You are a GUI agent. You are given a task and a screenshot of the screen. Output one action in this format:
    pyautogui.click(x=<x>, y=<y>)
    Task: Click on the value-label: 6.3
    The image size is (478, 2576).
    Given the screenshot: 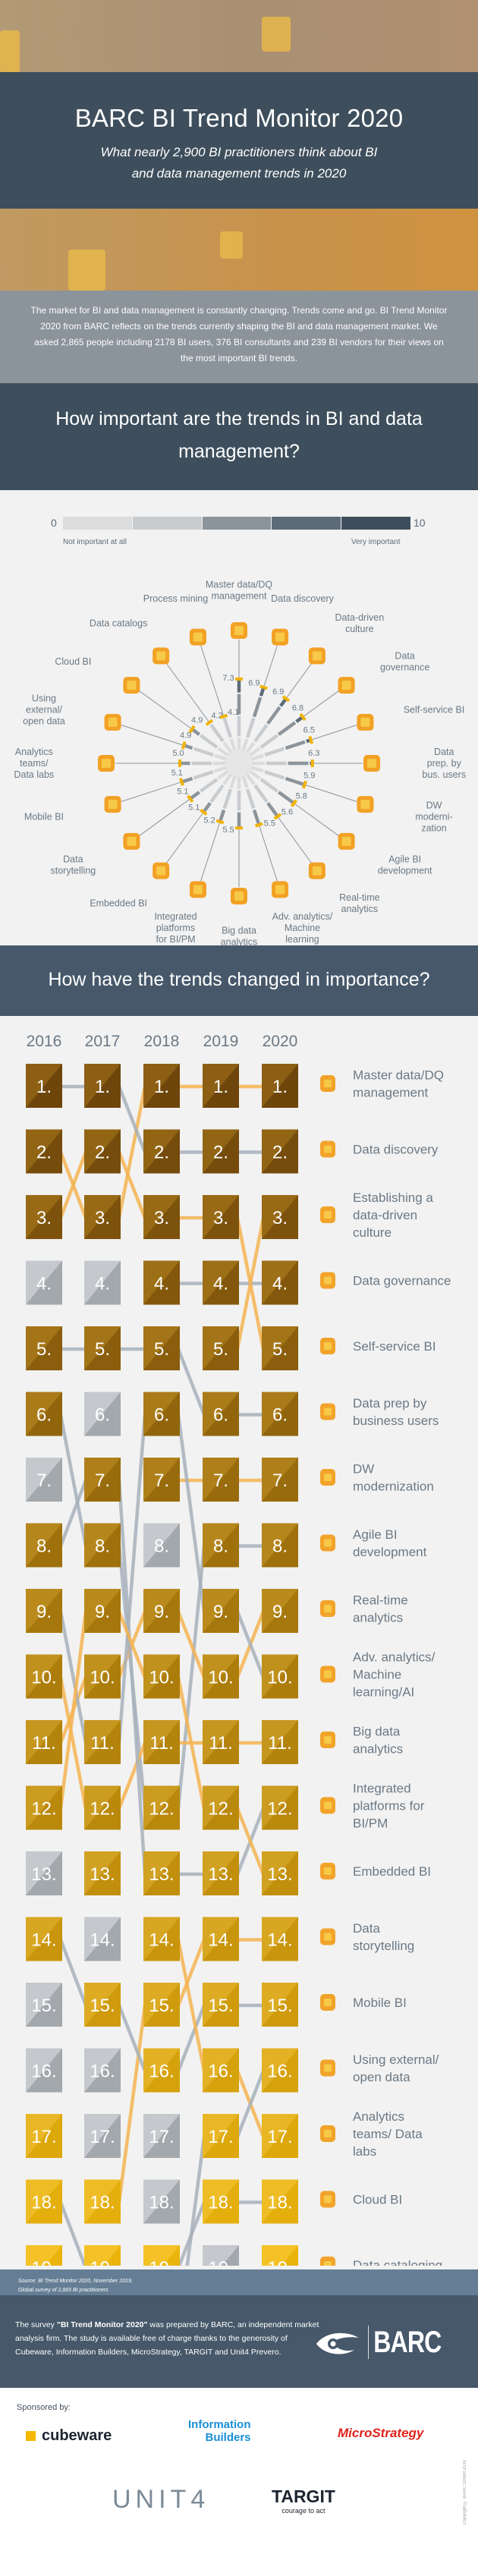 What is the action you would take?
    pyautogui.click(x=313, y=753)
    